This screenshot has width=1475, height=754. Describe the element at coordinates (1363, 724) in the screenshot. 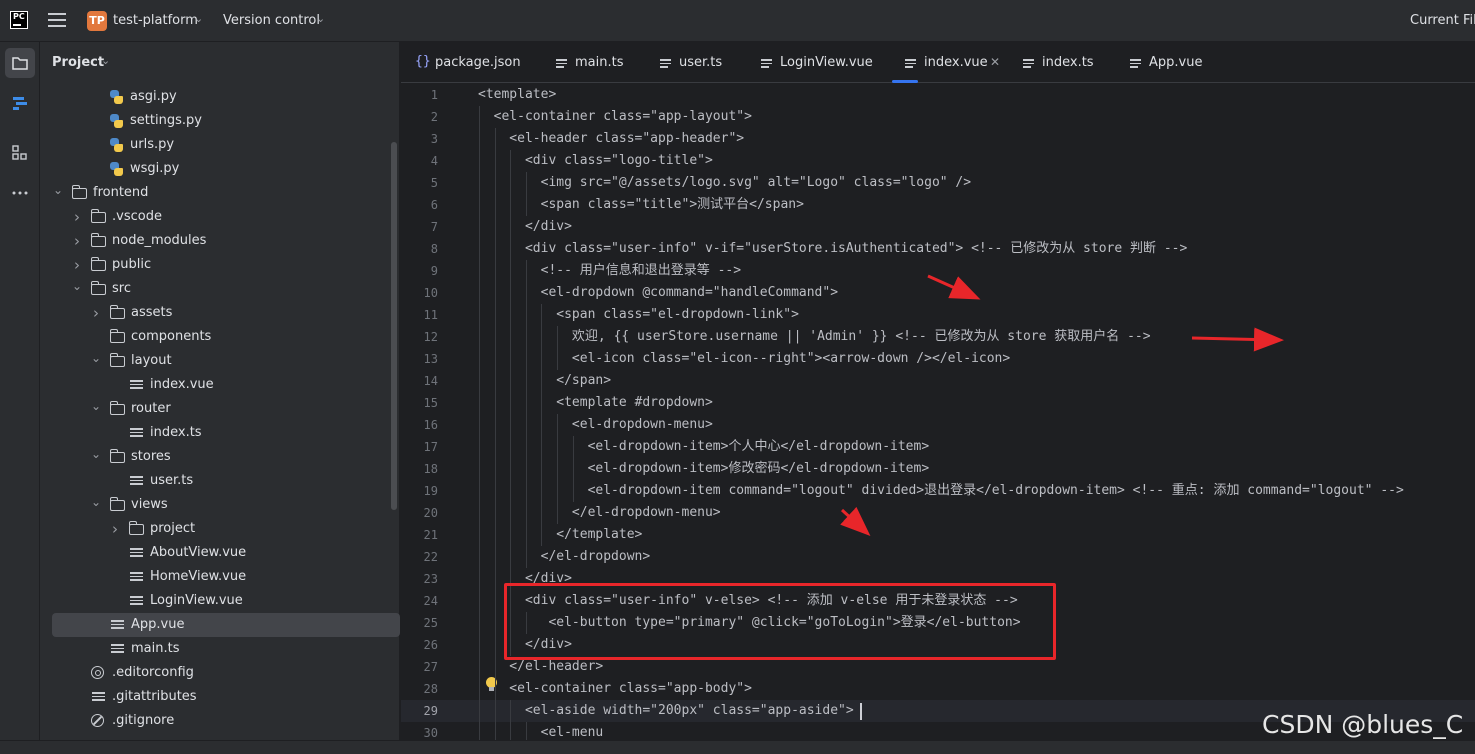

I see `watermark: CSDN @blues_C` at that location.